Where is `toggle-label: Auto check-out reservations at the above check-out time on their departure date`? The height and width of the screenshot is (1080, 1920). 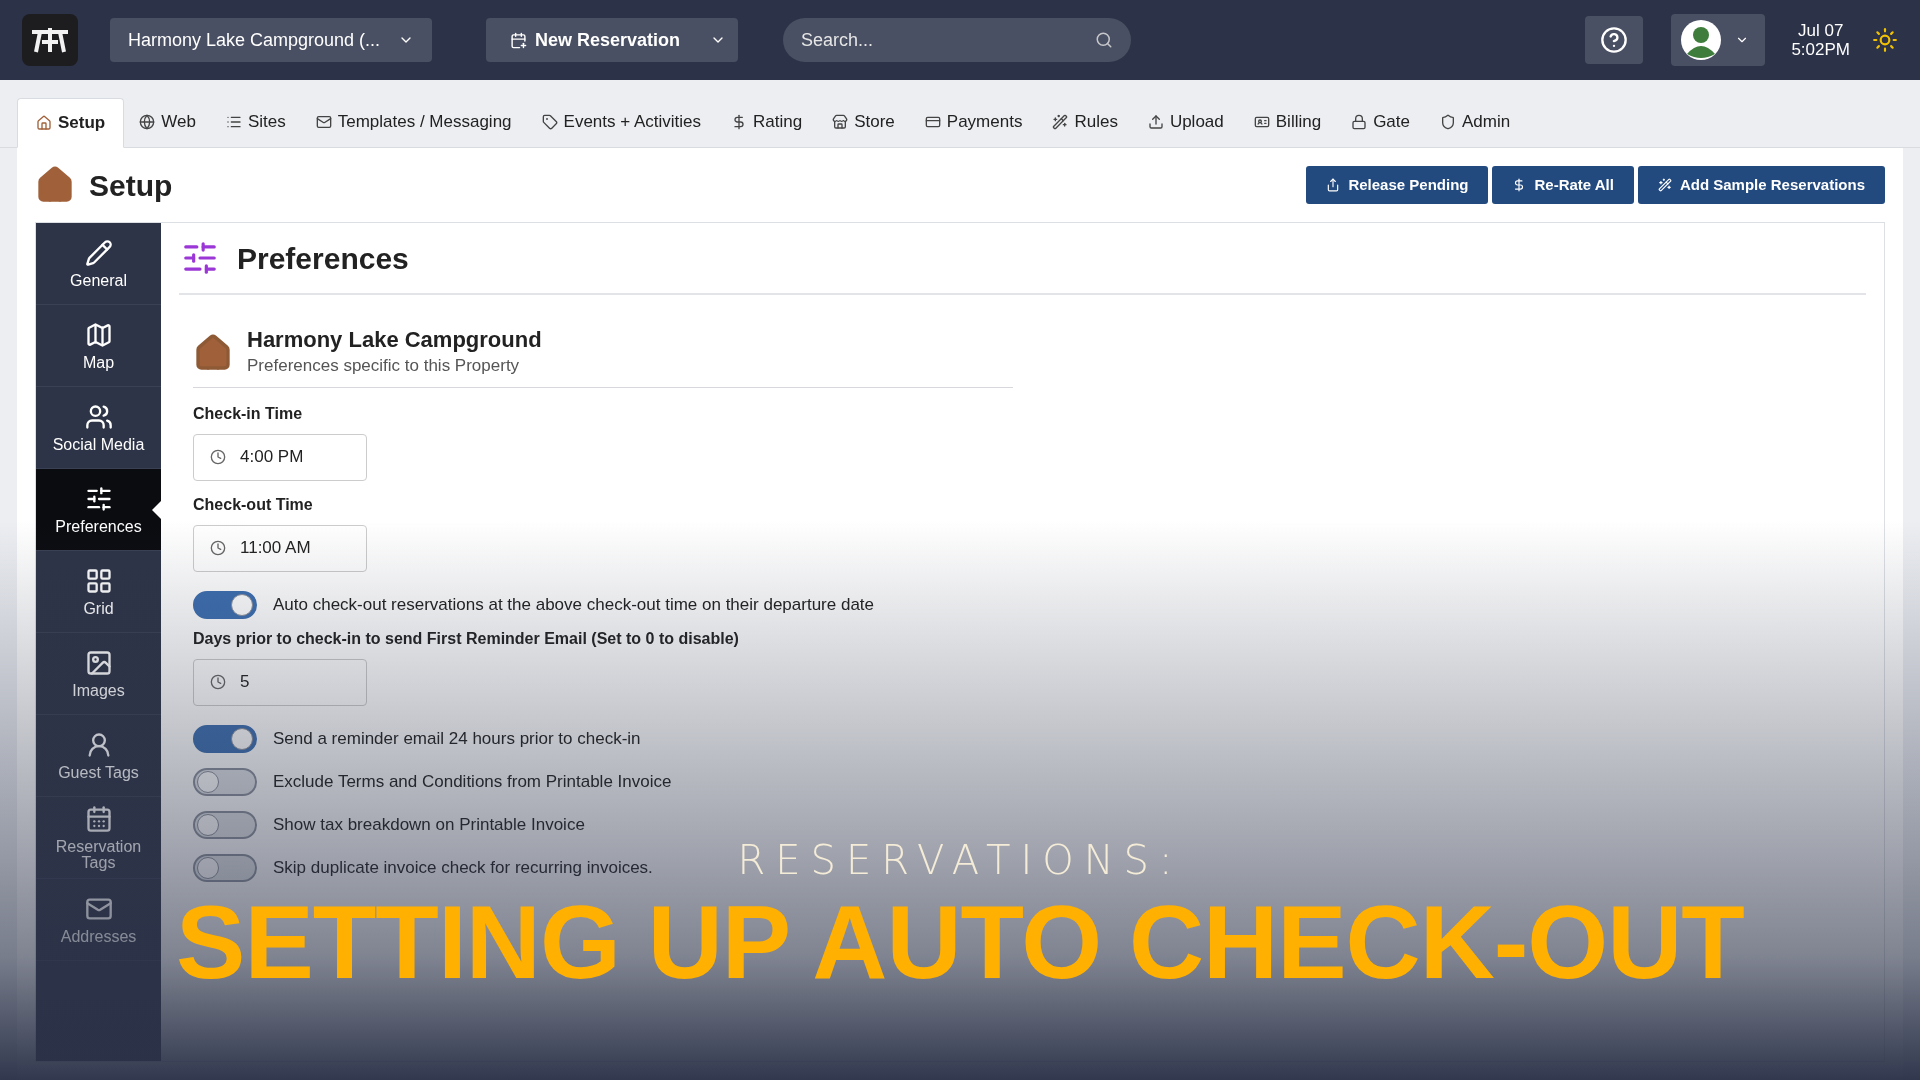 toggle-label: Auto check-out reservations at the above check-out time on their departure date is located at coordinates (573, 605).